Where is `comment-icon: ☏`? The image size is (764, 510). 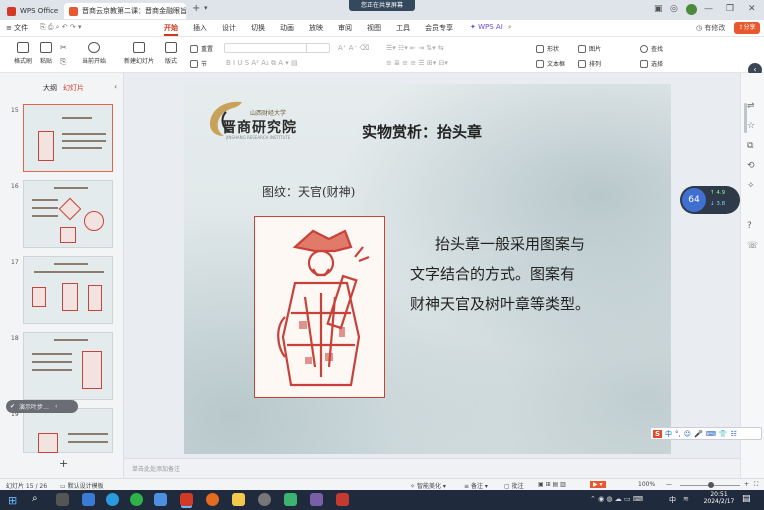 comment-icon: ☏ is located at coordinates (752, 246).